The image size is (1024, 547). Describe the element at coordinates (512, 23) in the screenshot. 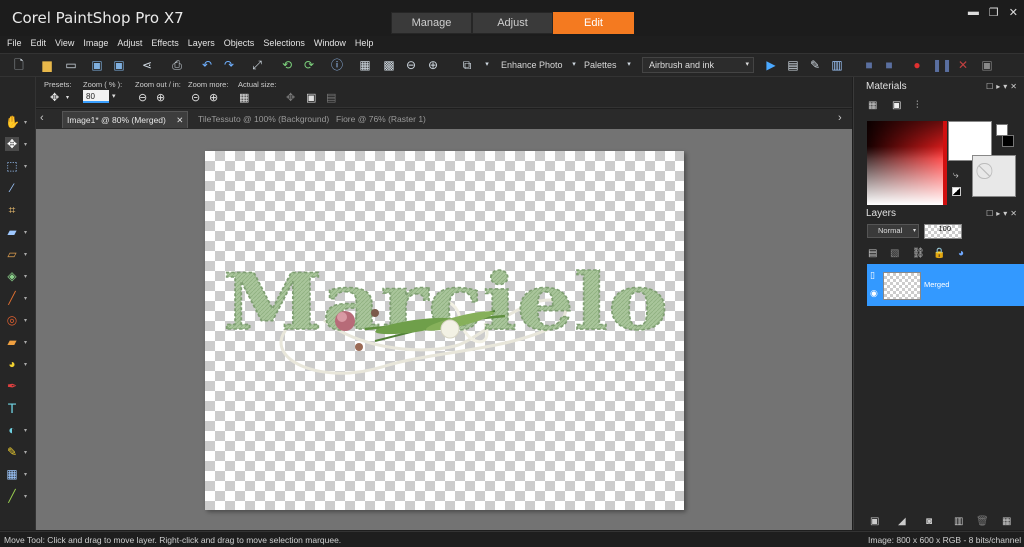

I see `tab-adjust: Adjust` at that location.